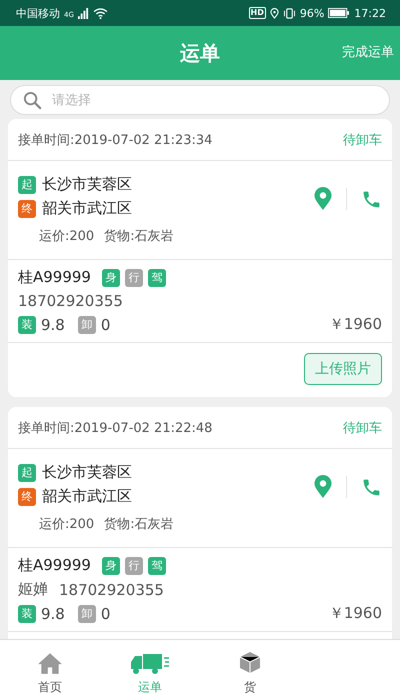  What do you see at coordinates (150, 687) in the screenshot?
I see `tab-label: 运单` at bounding box center [150, 687].